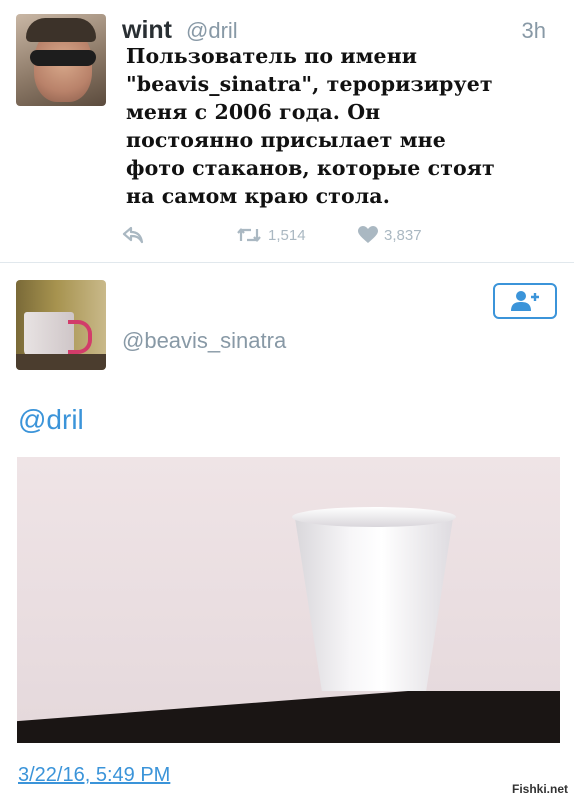 This screenshot has height=800, width=574. I want to click on tweet-timestamp: 3/22/16, 5:49 PM, so click(94, 775).